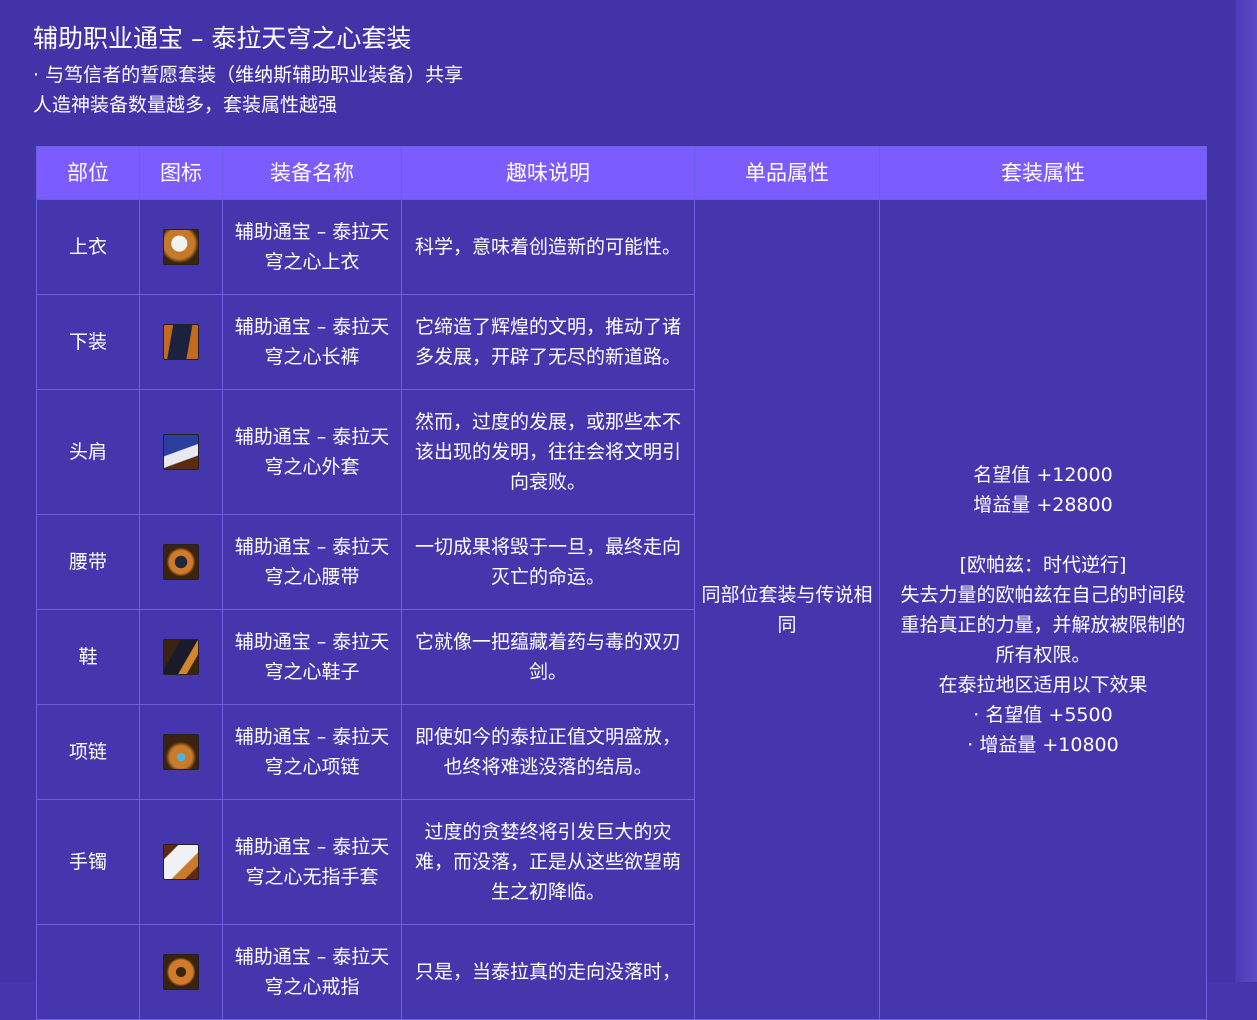 Image resolution: width=1257 pixels, height=1020 pixels. I want to click on set-attr-region-fame: · 名望值 +5500, so click(1043, 714).